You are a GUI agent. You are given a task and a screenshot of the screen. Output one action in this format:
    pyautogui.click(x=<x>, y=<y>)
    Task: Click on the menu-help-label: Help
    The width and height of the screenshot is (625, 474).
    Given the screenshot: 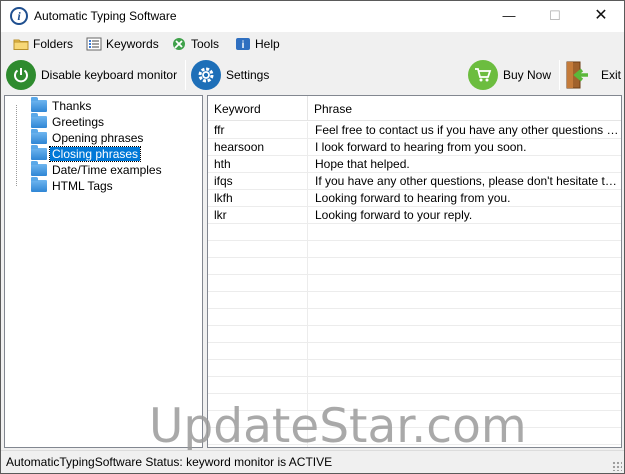 What is the action you would take?
    pyautogui.click(x=267, y=44)
    